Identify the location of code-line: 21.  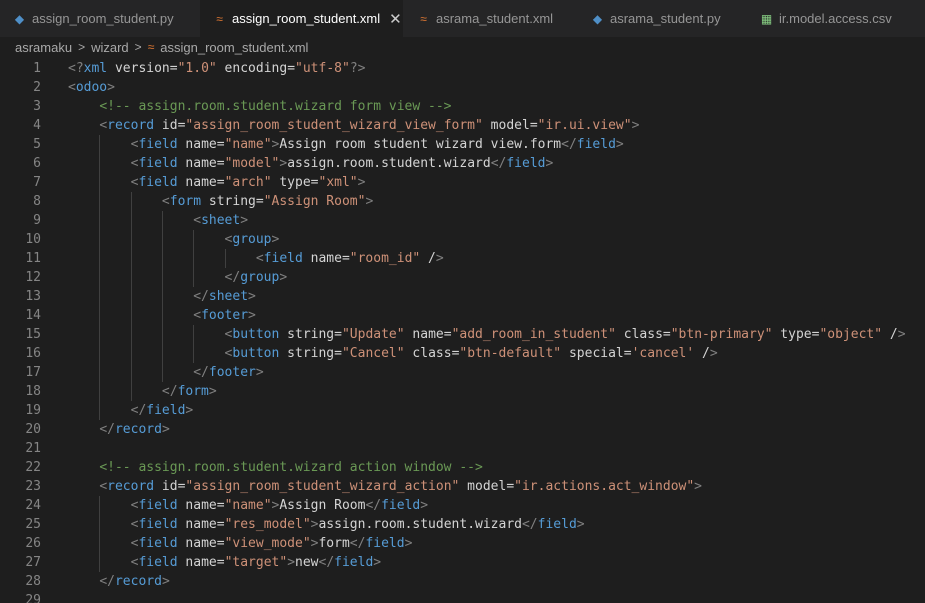
(462, 448).